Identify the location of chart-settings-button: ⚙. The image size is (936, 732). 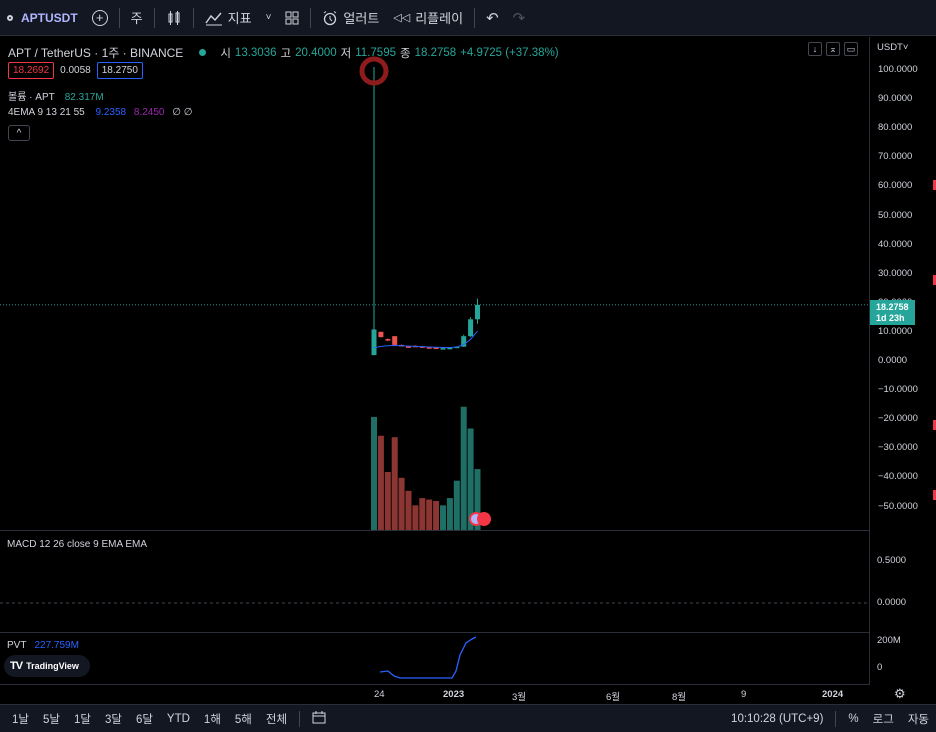
(900, 694).